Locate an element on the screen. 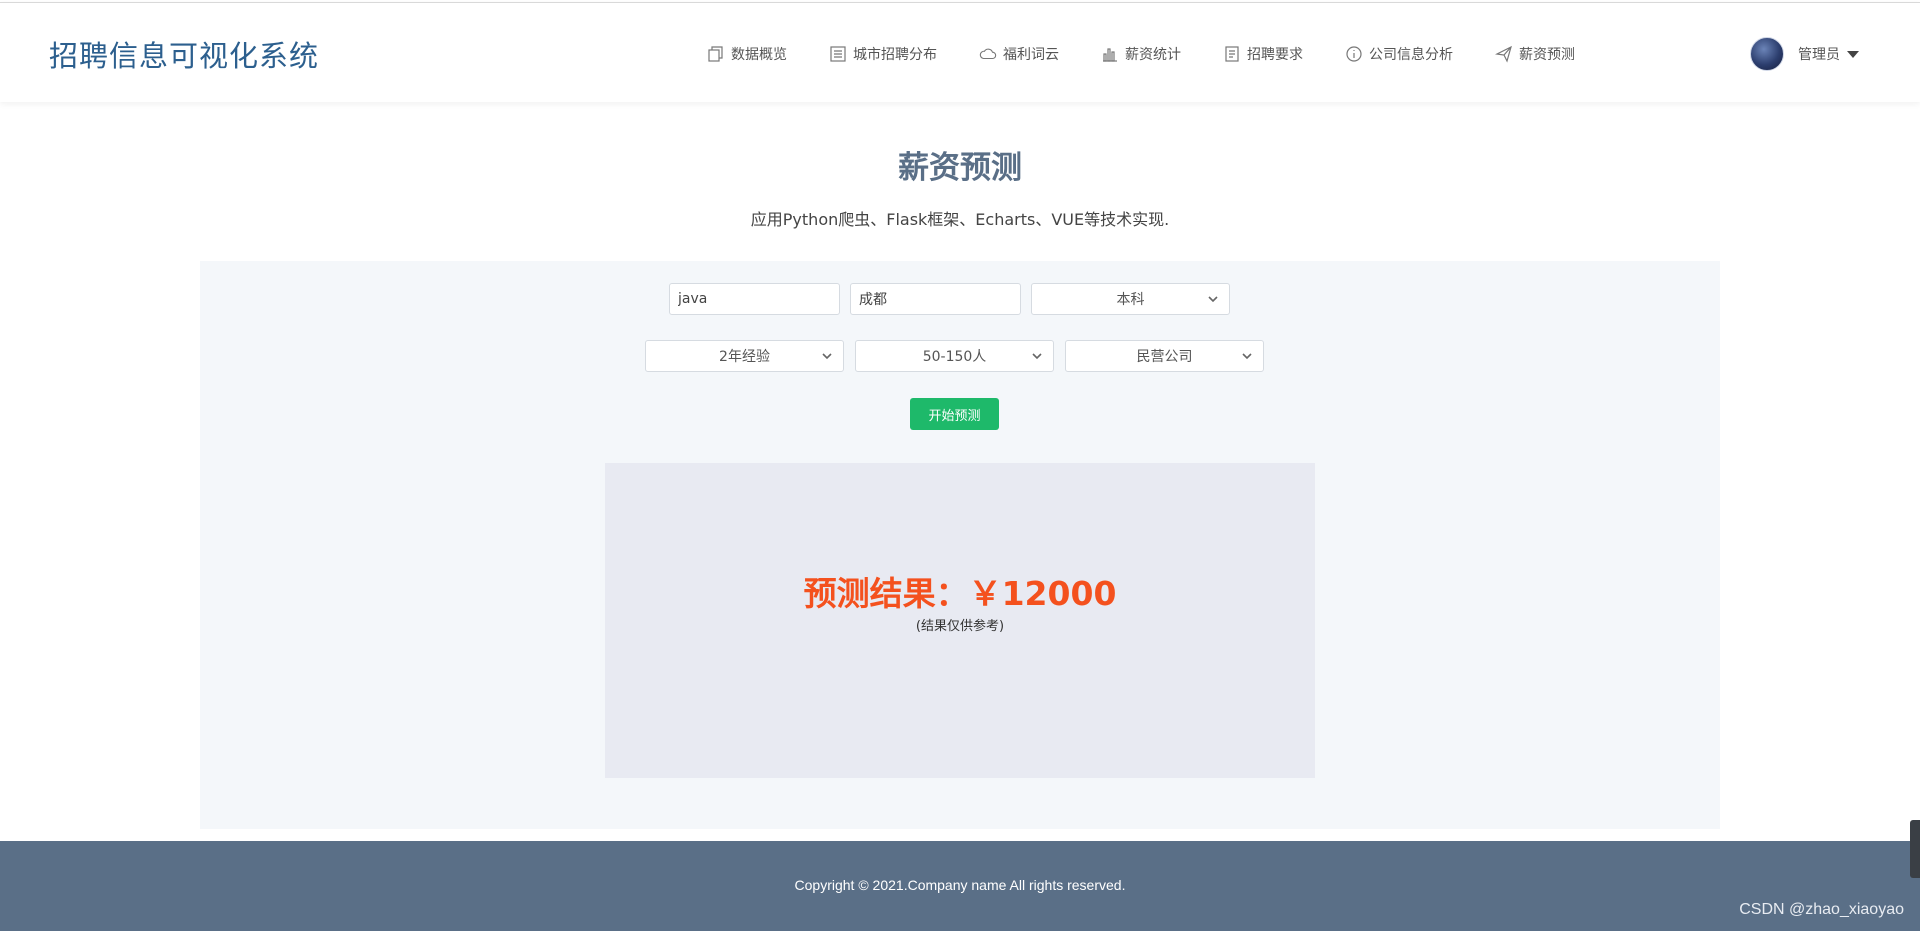 This screenshot has height=931, width=1920. prediction-result: 预测结果：￥12000 is located at coordinates (960, 593).